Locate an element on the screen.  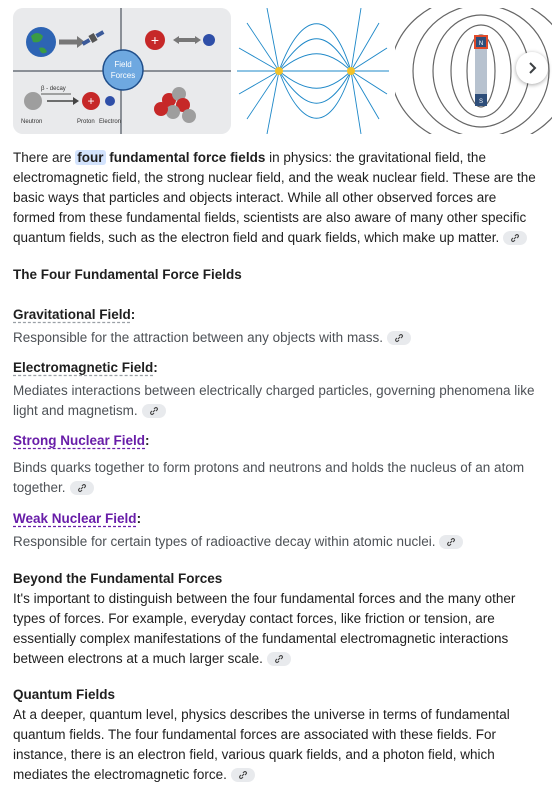
svg-text: Neutron is located at coordinates (31, 122).